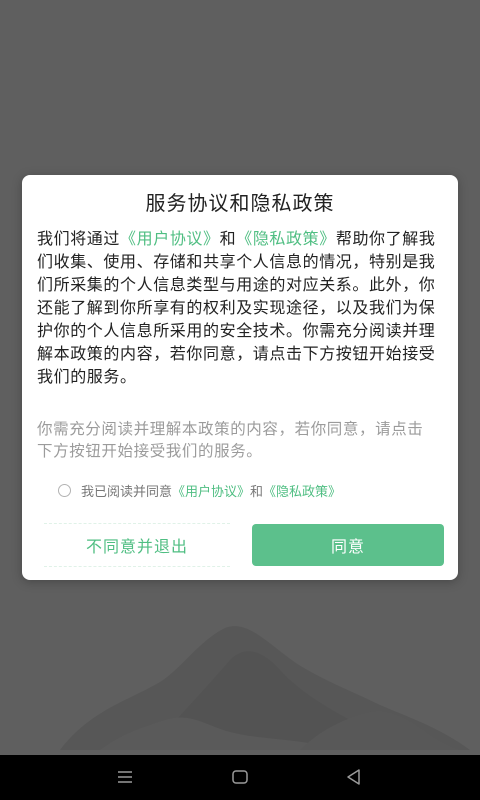 The height and width of the screenshot is (800, 480). What do you see at coordinates (257, 492) in the screenshot?
I see `consent-and-text: 和` at bounding box center [257, 492].